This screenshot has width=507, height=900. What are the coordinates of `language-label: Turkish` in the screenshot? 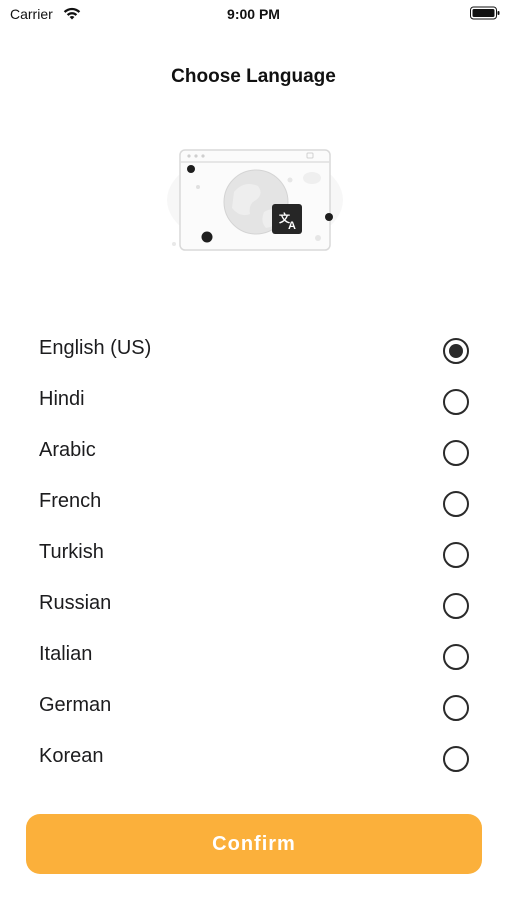 It's located at (71, 552).